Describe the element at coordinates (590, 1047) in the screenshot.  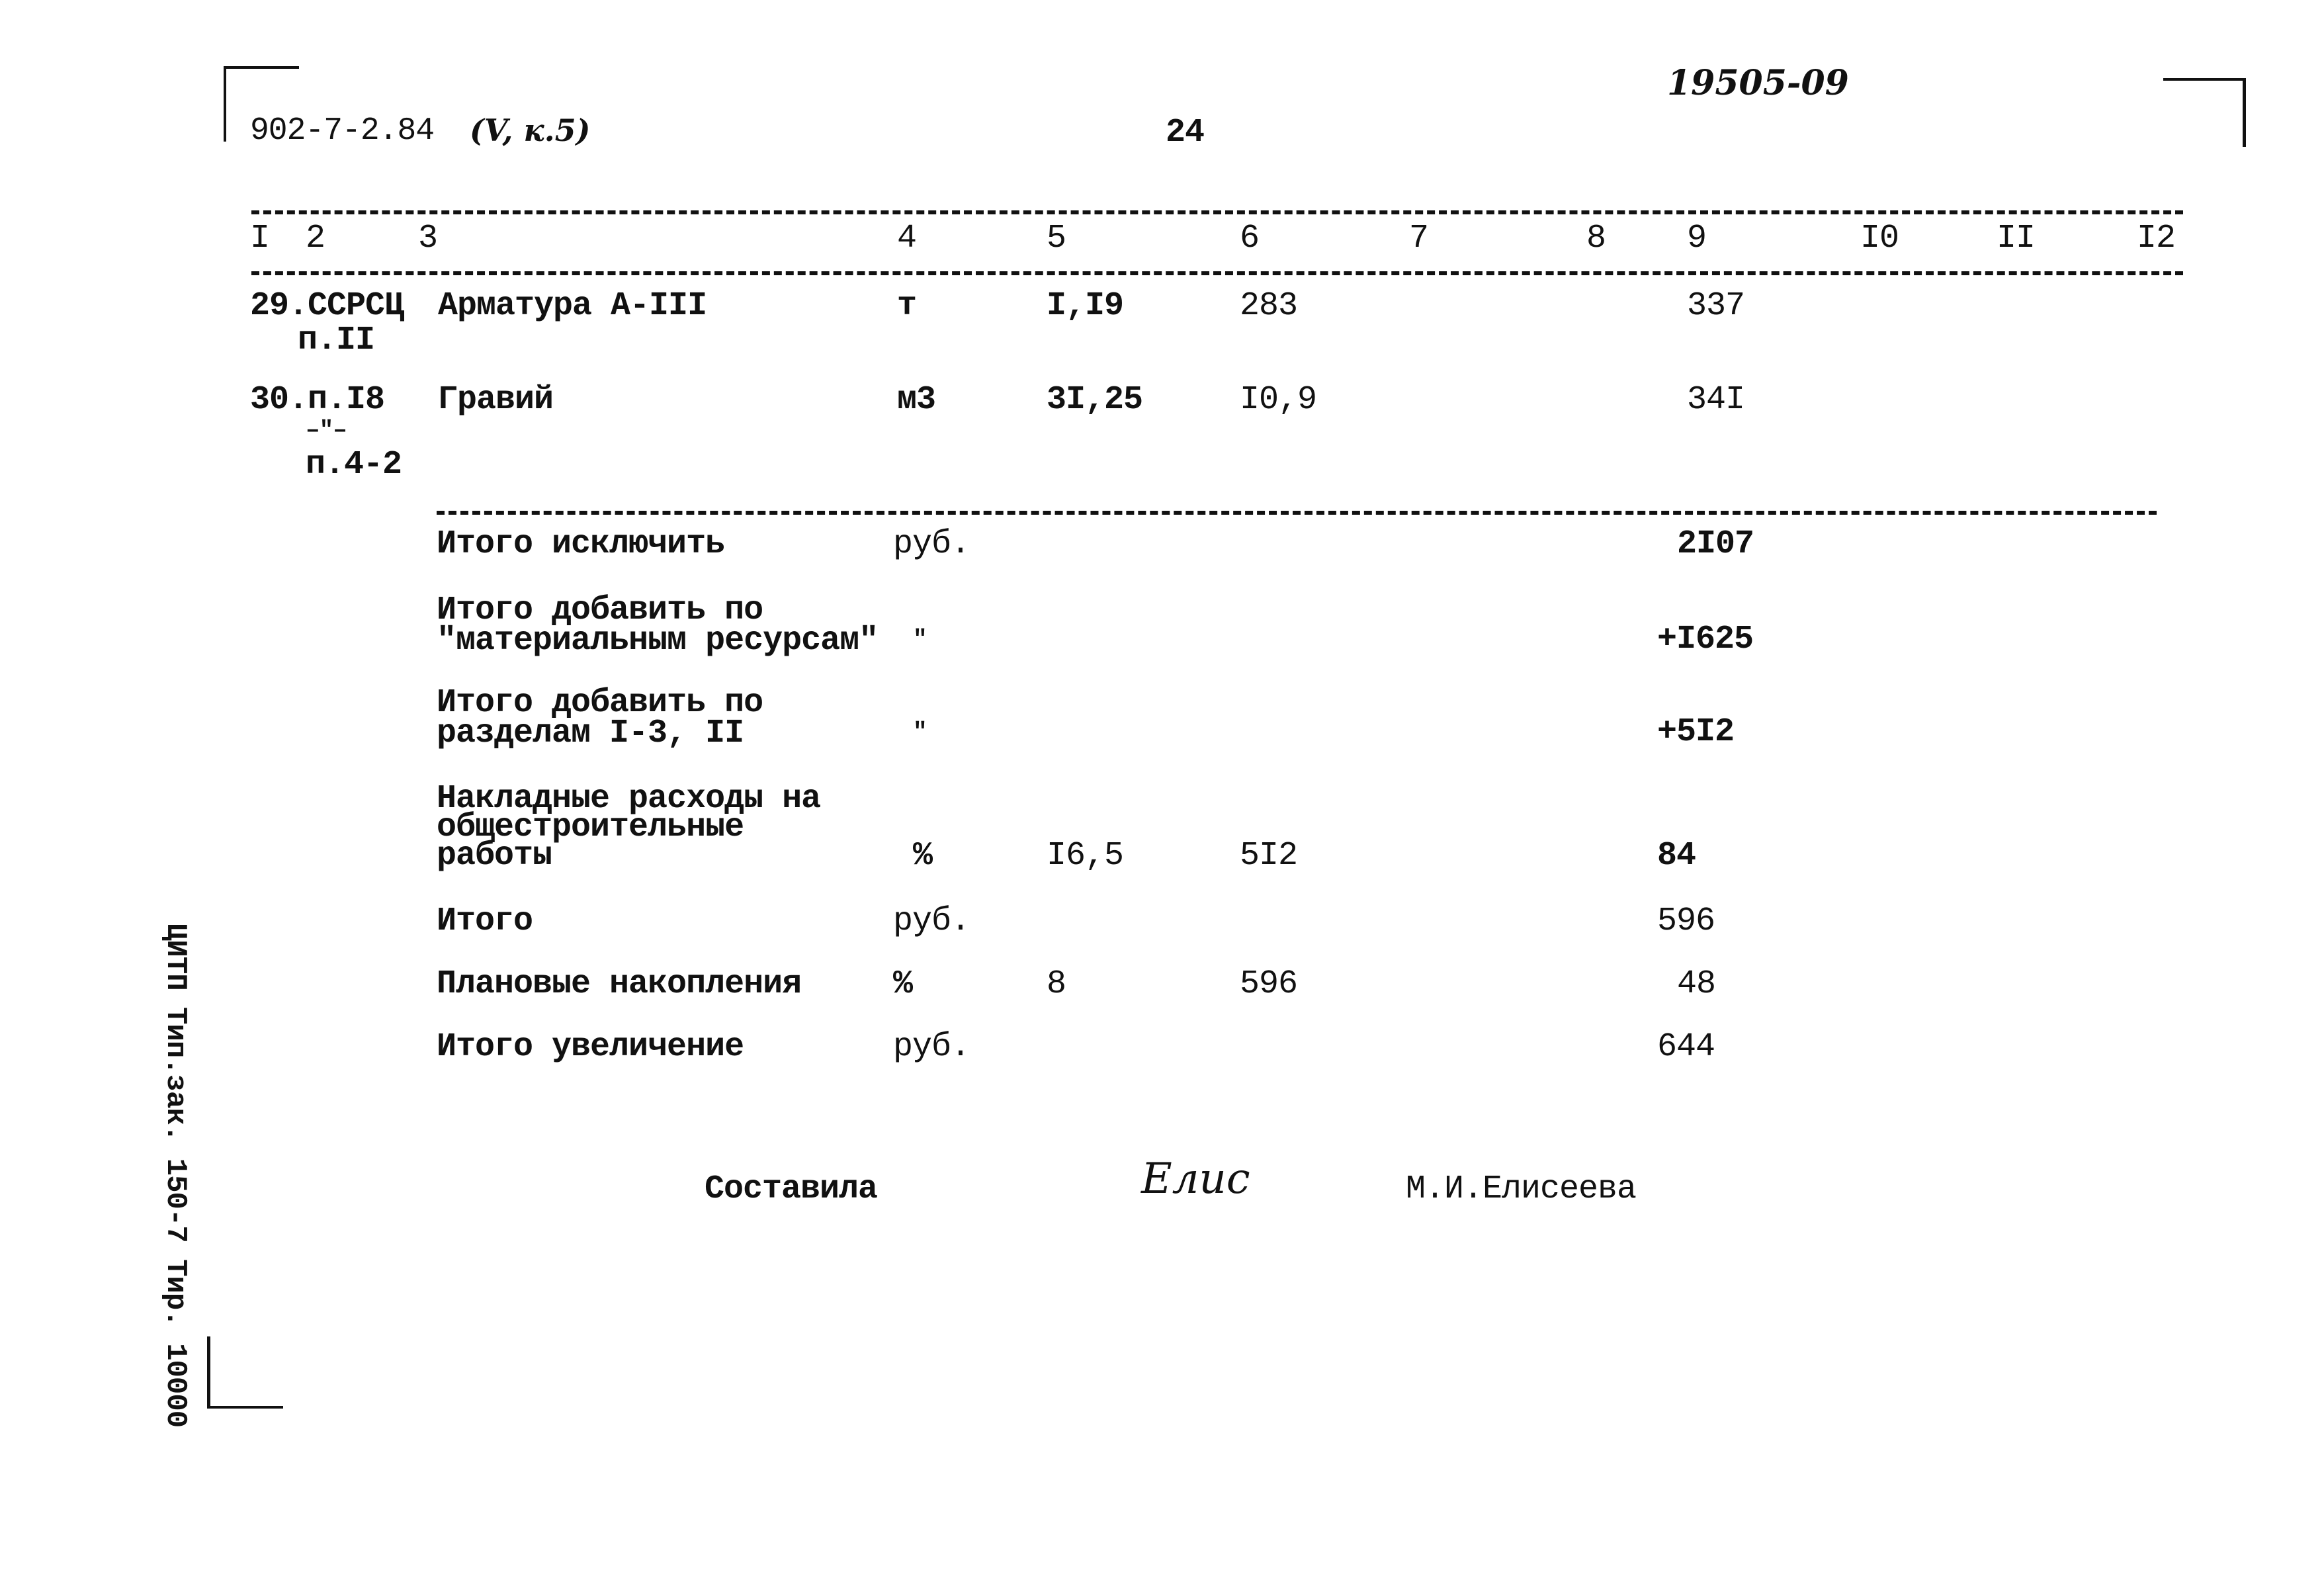
I see `summary-name: Итого увеличение` at that location.